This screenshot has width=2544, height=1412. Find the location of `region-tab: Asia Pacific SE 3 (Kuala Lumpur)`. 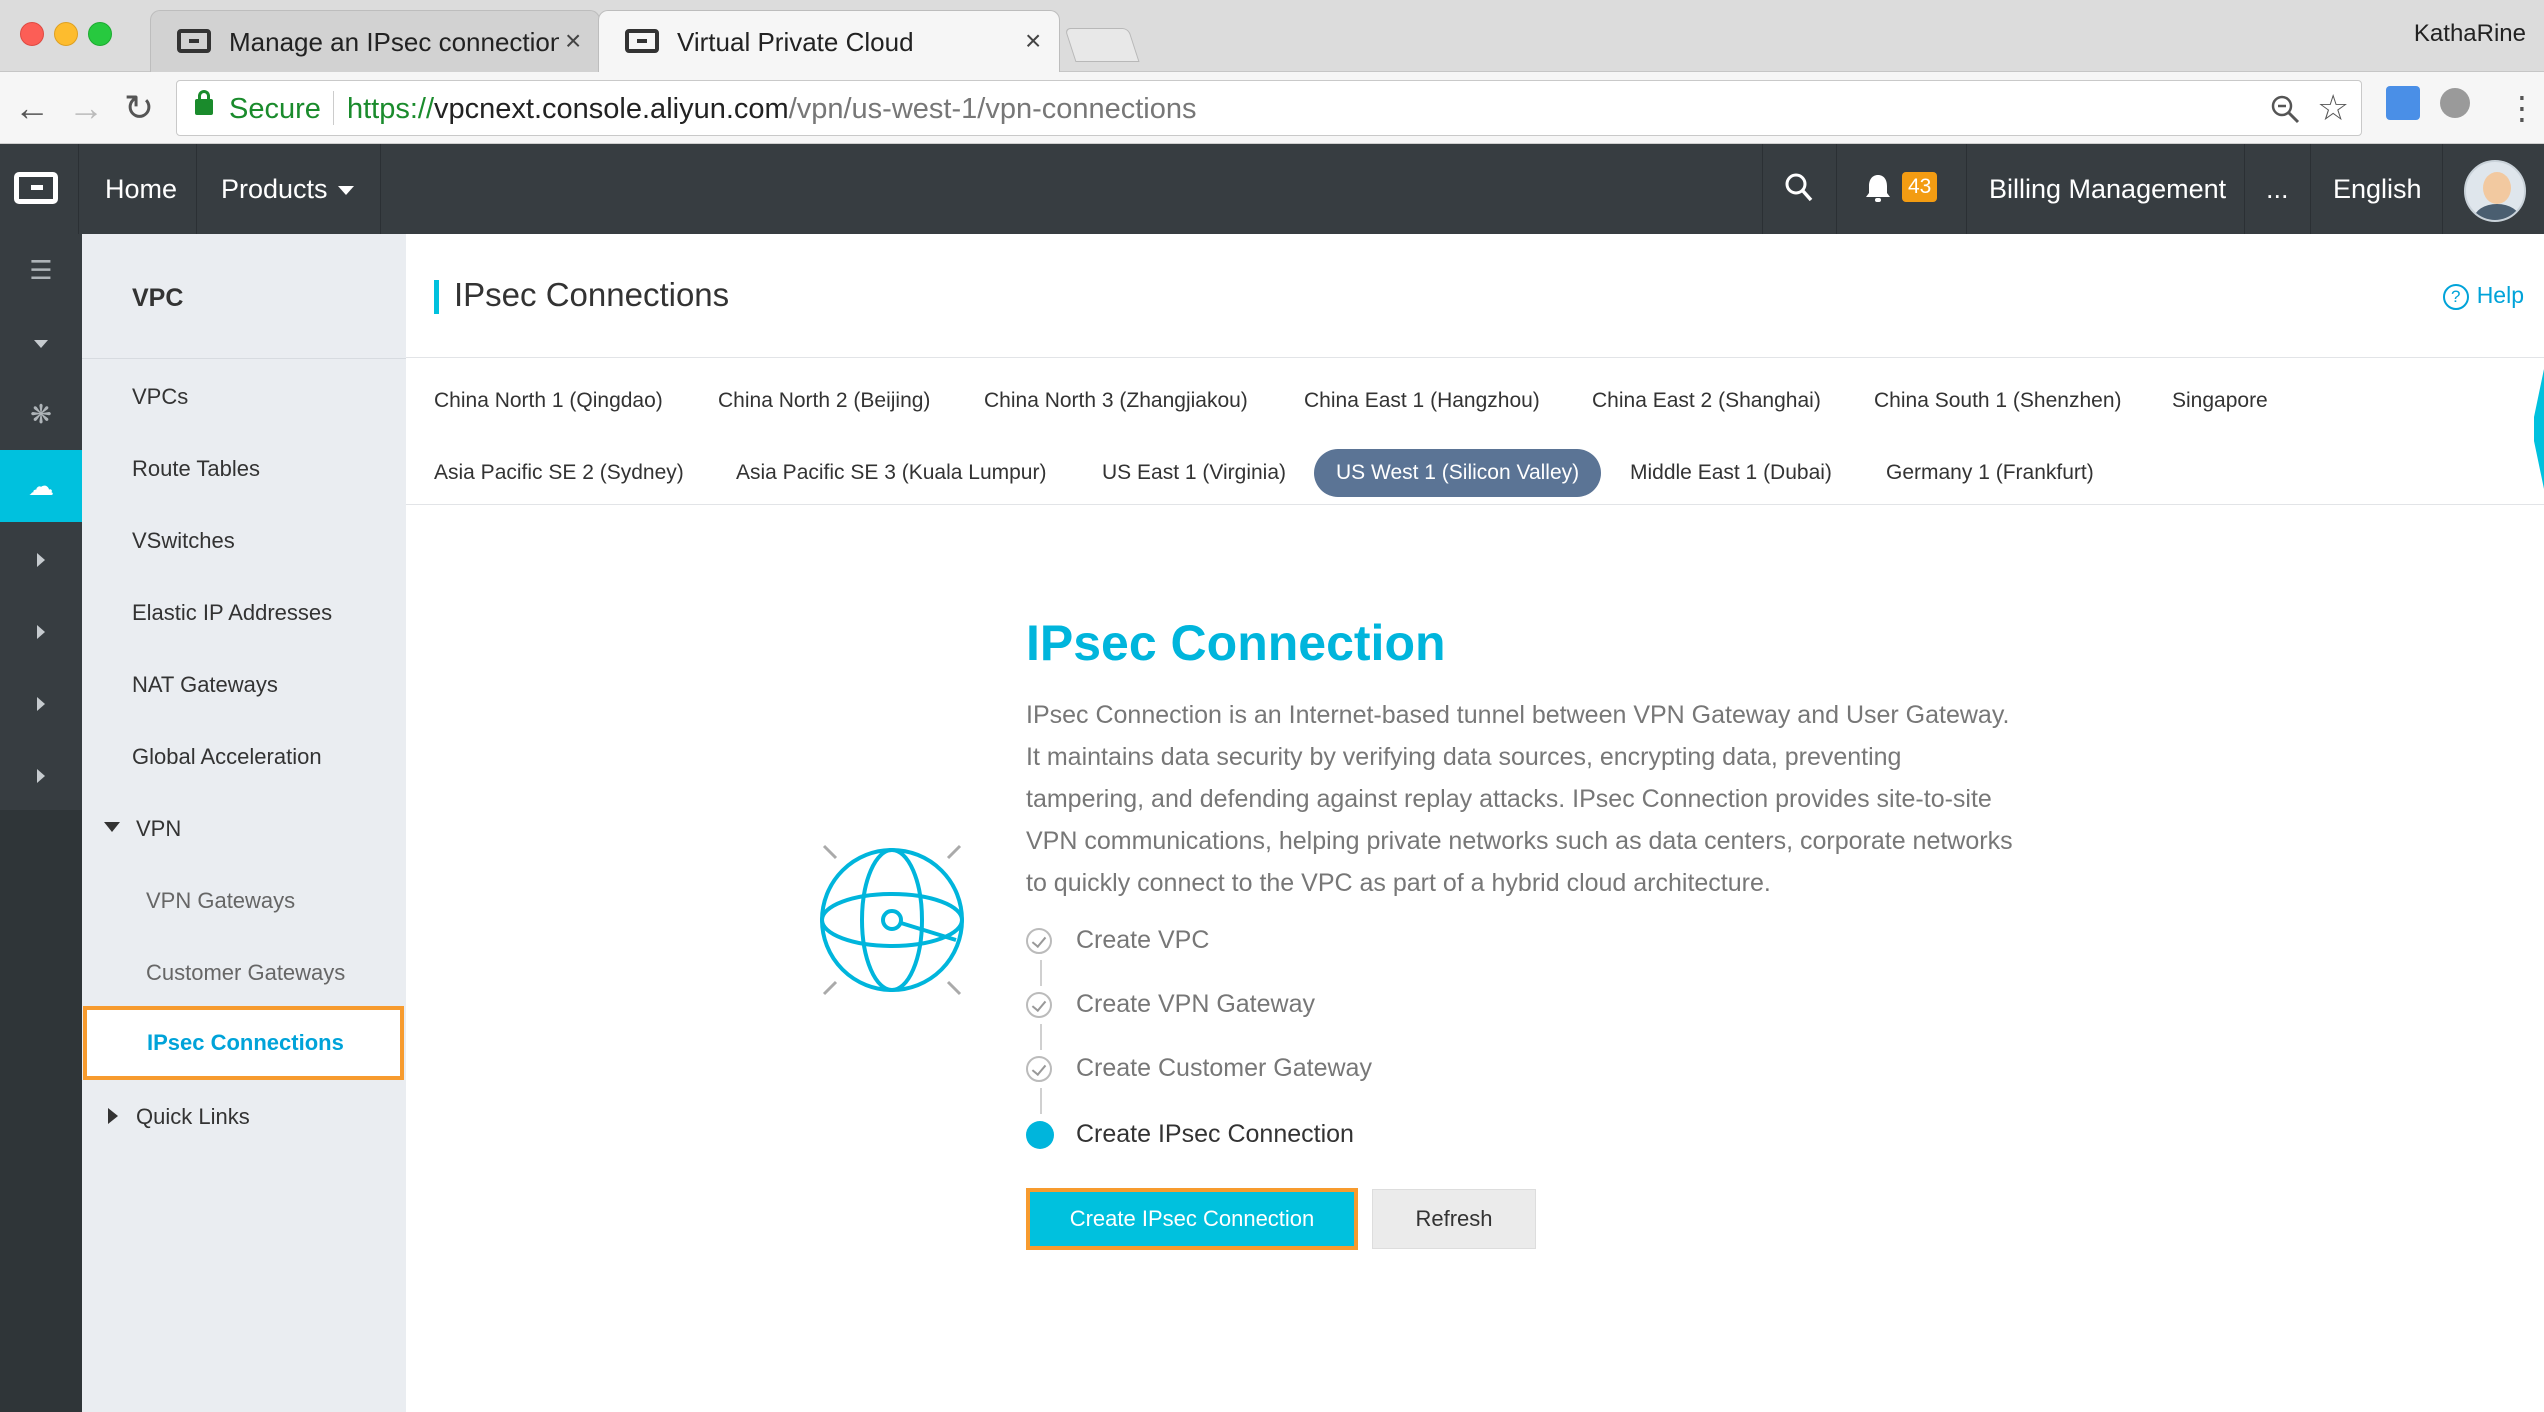

region-tab: Asia Pacific SE 3 (Kuala Lumpur) is located at coordinates (891, 473).